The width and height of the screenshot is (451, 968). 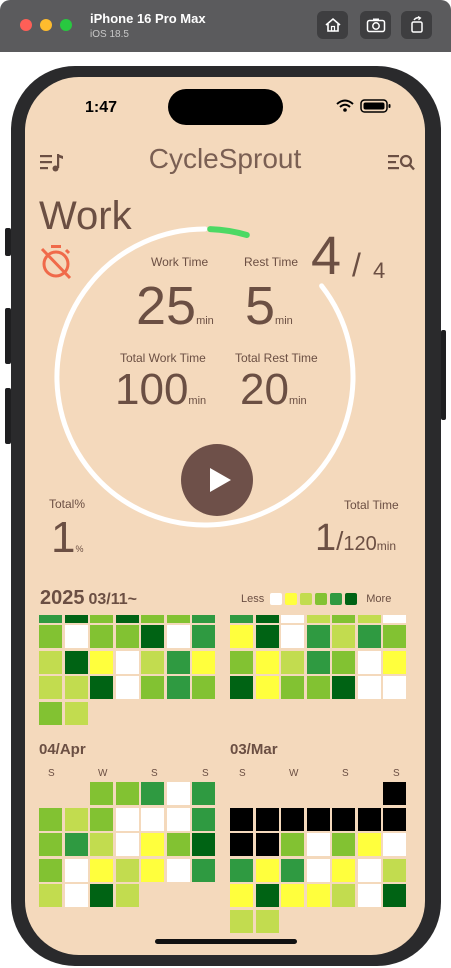 What do you see at coordinates (66, 25) in the screenshot?
I see `zoom-window-button` at bounding box center [66, 25].